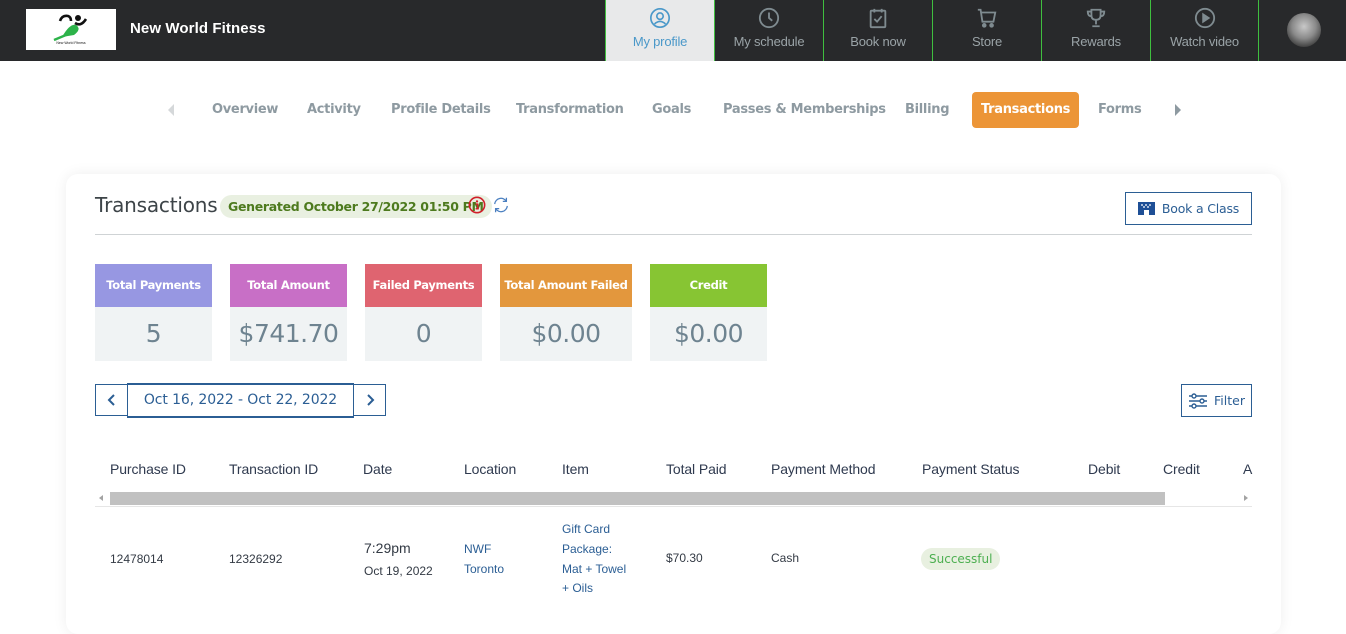 The height and width of the screenshot is (634, 1346). Describe the element at coordinates (587, 549) in the screenshot. I see `cell-item-line: Package:` at that location.